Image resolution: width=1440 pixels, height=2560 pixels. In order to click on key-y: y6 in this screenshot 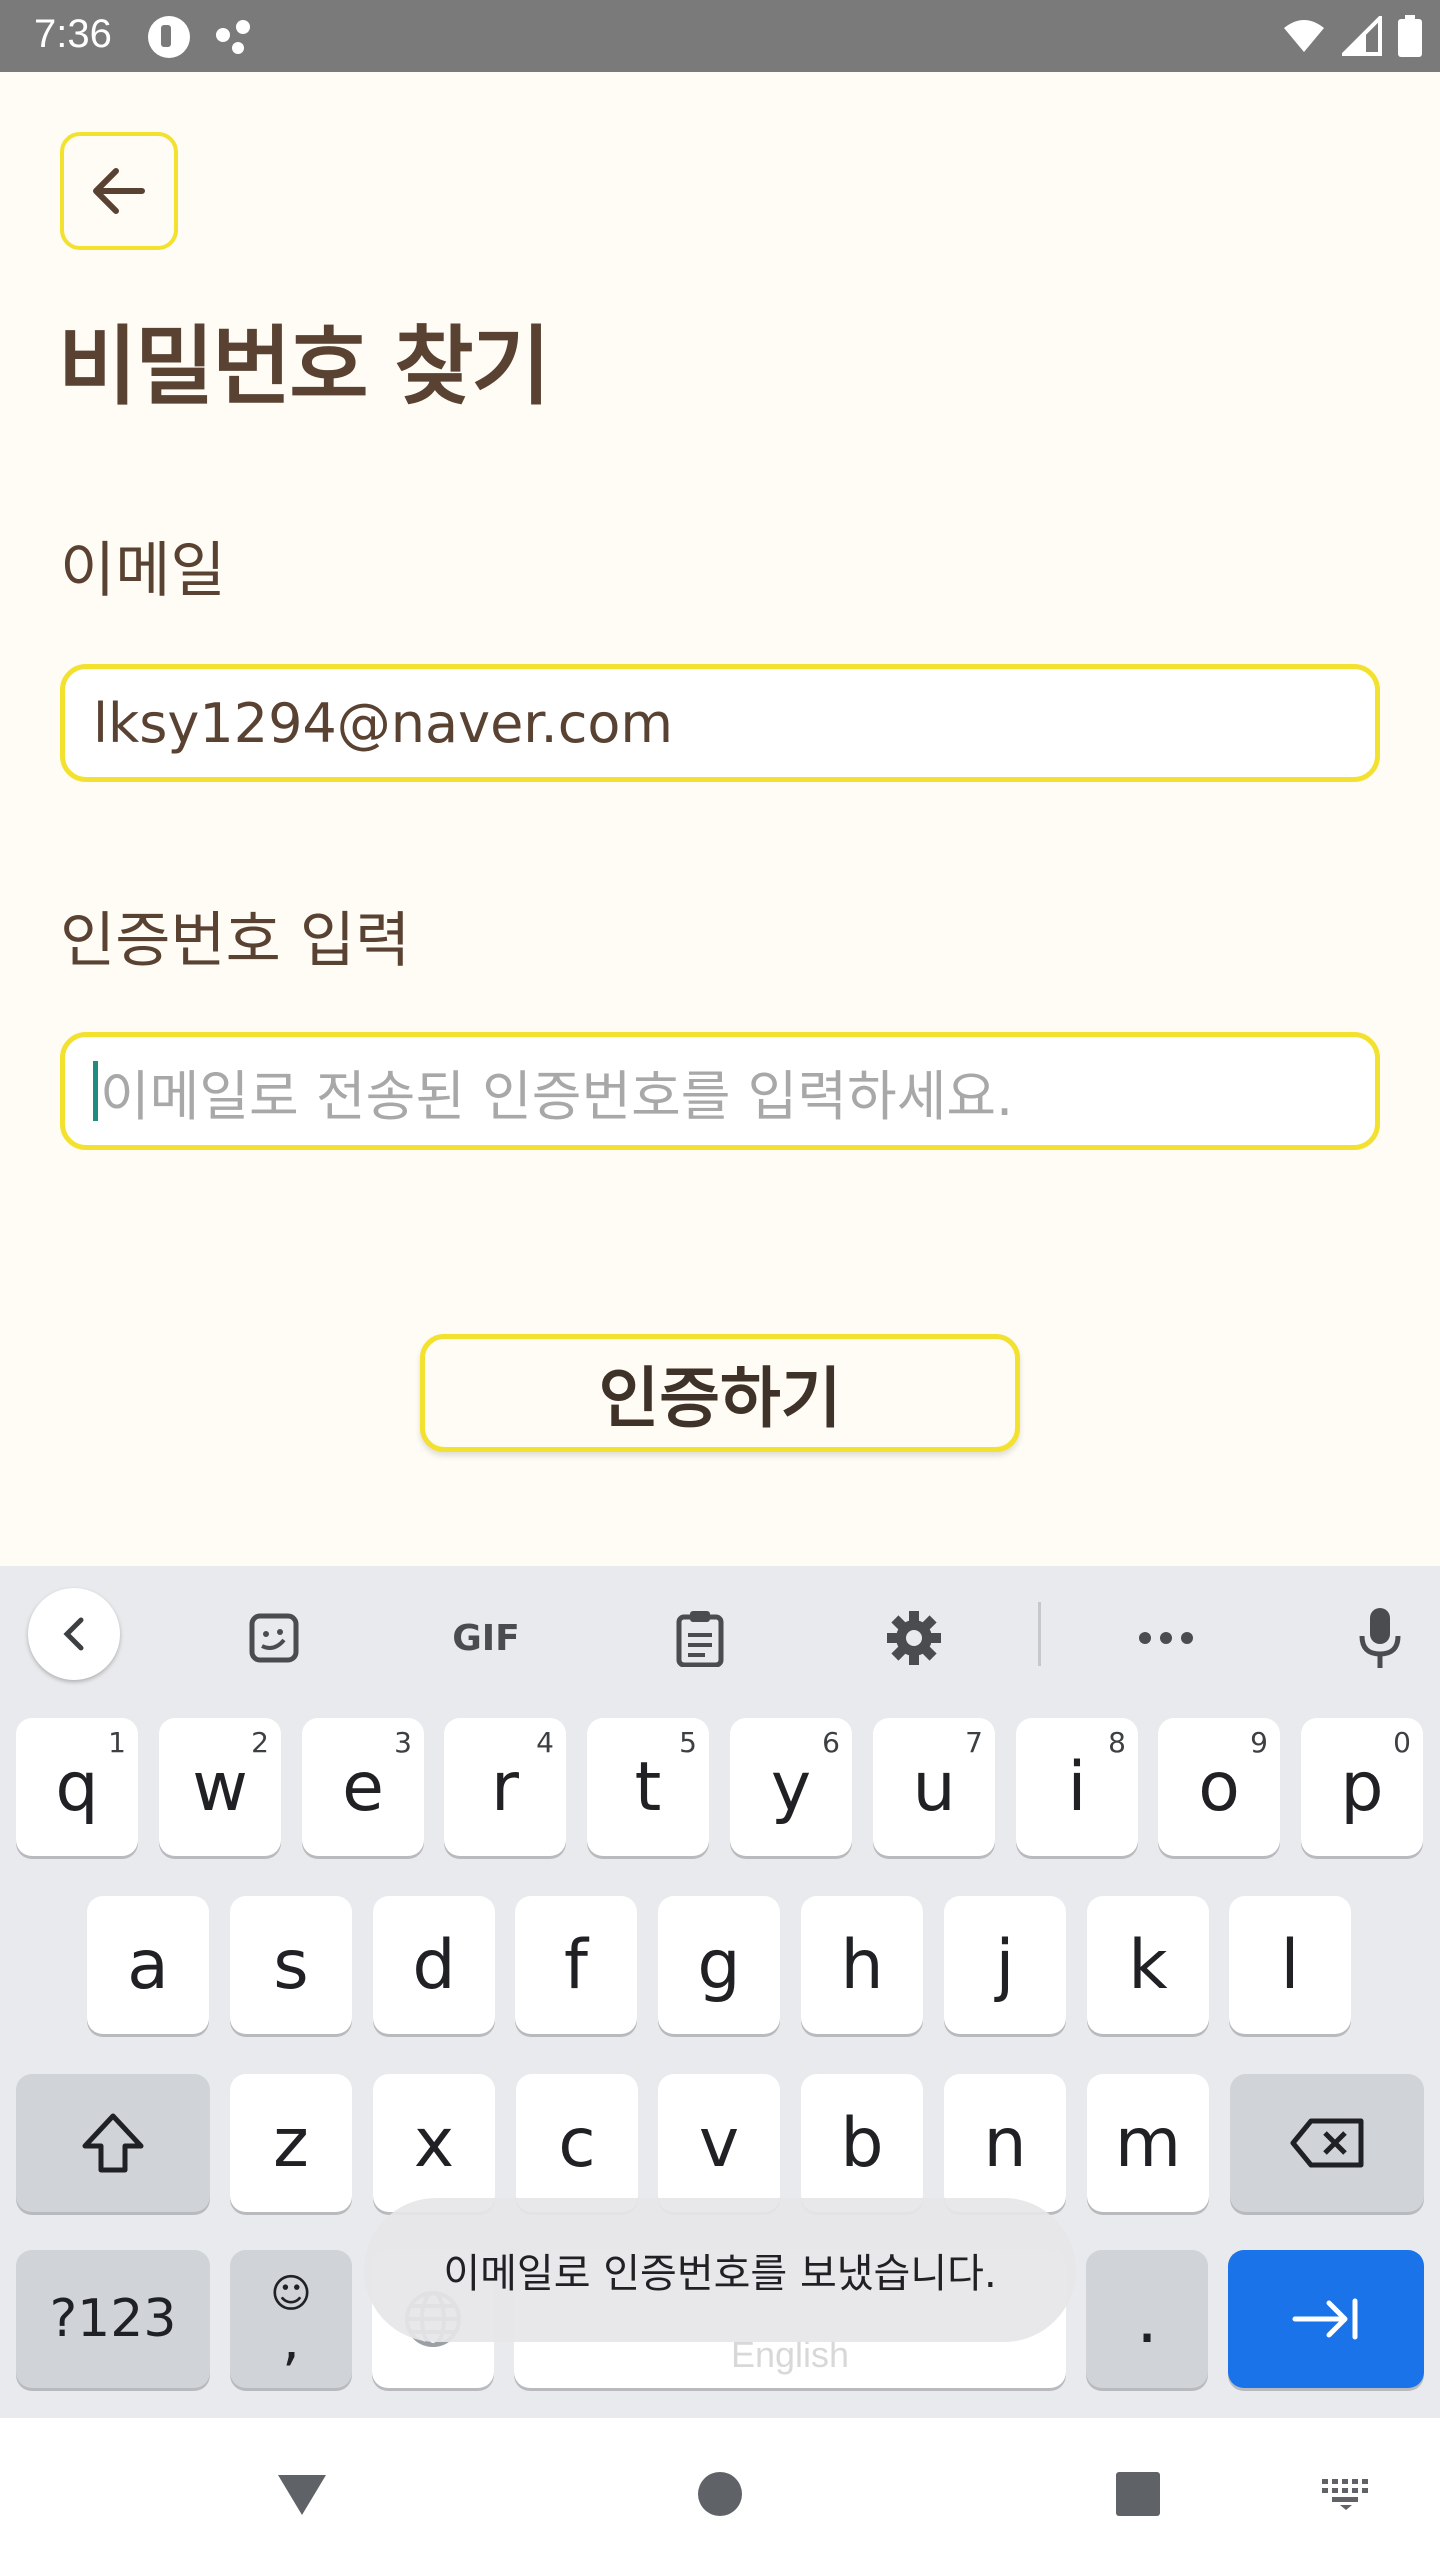, I will do `click(791, 1787)`.